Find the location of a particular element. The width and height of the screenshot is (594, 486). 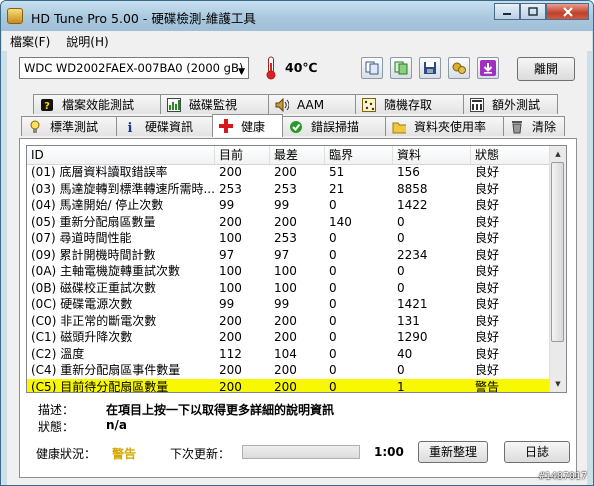

save-icon is located at coordinates (430, 68).